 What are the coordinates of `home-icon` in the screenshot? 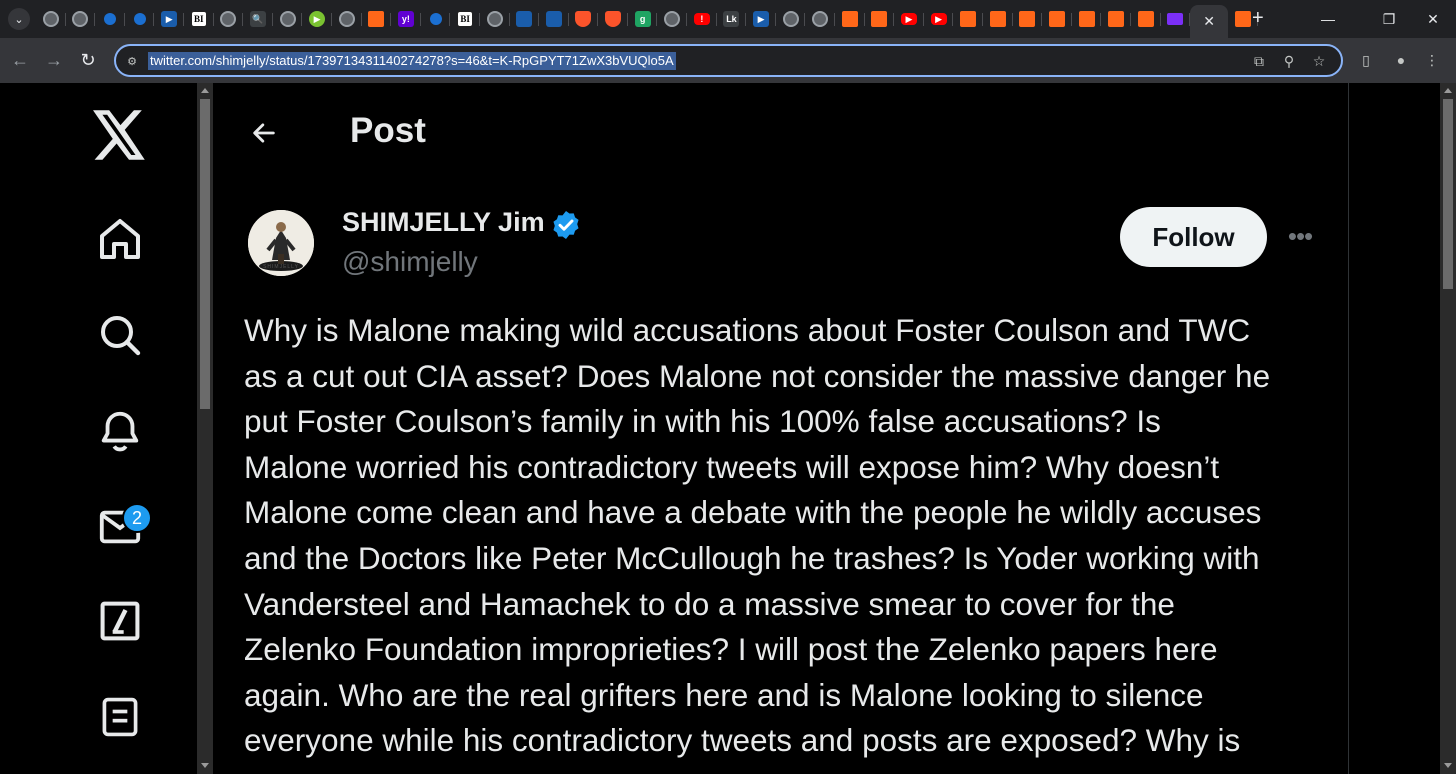 It's located at (120, 239).